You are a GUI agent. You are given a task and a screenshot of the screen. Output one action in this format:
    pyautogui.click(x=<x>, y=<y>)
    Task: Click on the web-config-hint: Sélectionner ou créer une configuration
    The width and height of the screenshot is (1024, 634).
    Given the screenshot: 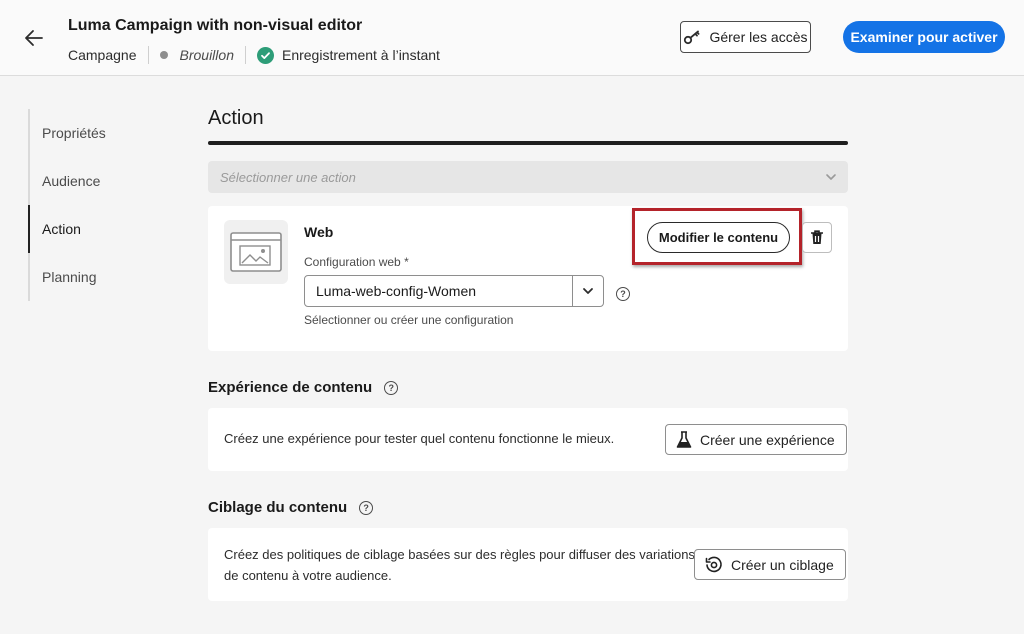 What is the action you would take?
    pyautogui.click(x=409, y=320)
    